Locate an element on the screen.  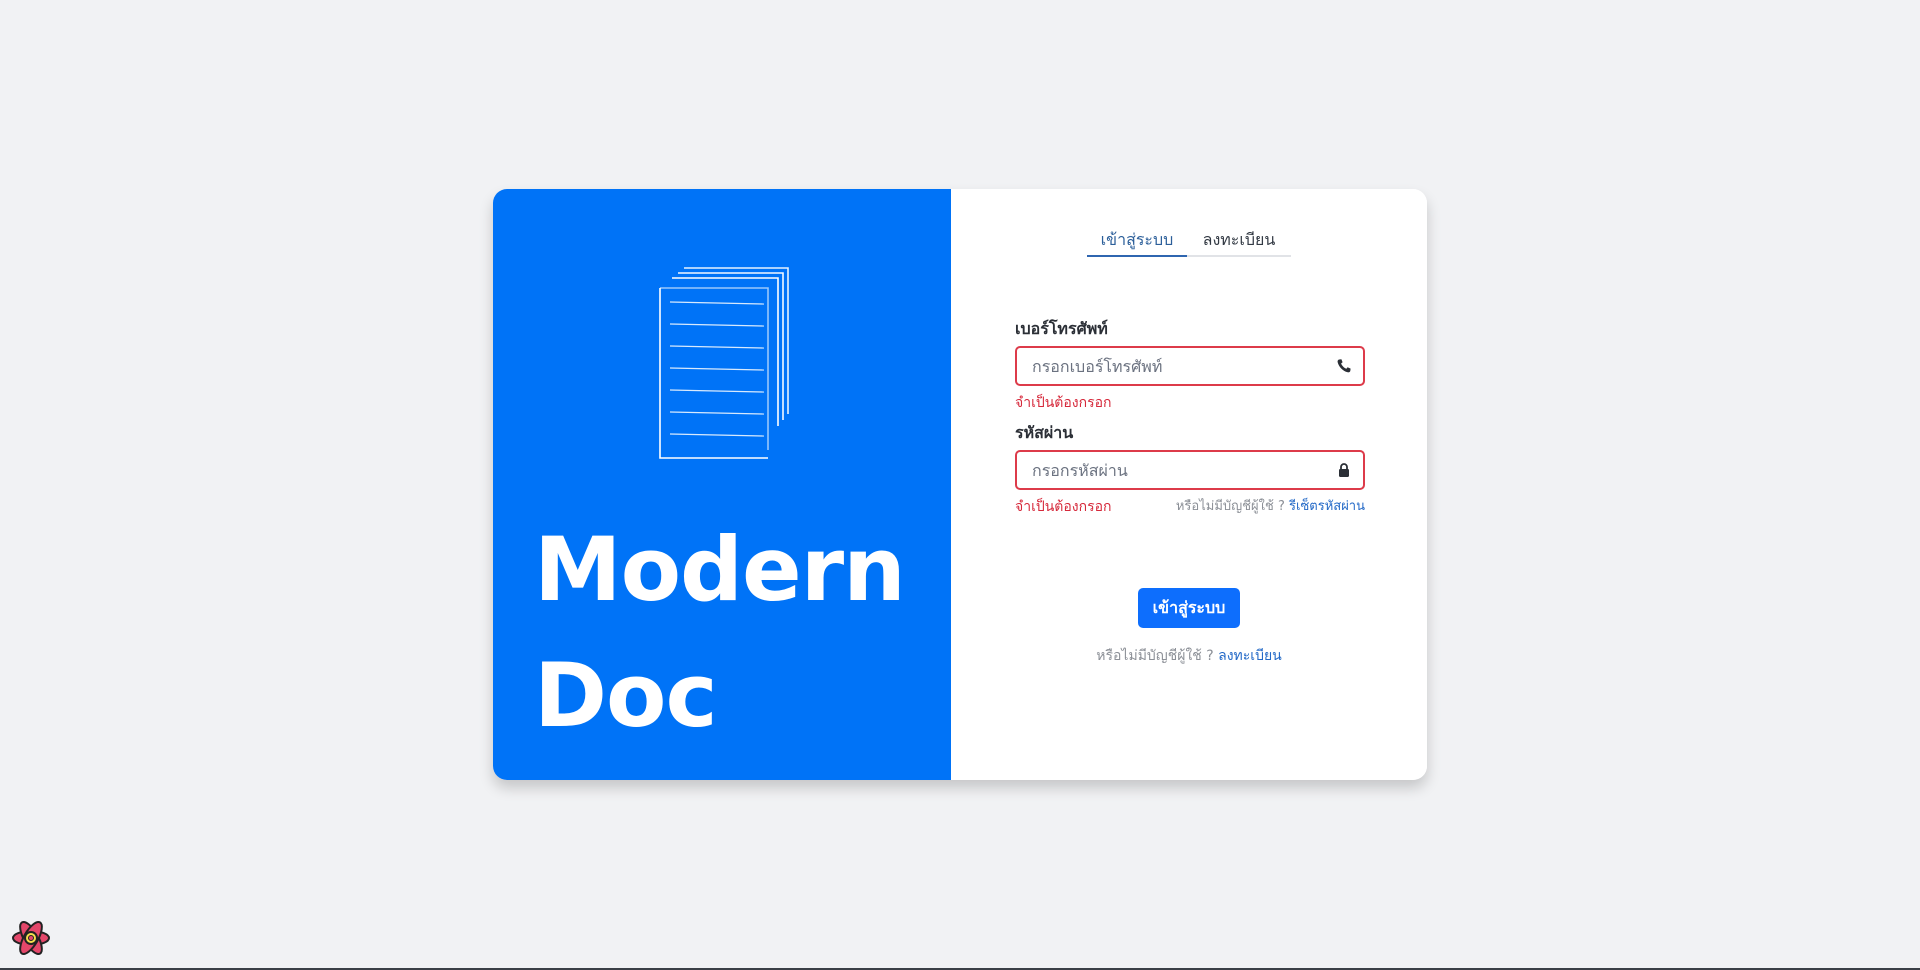
forgot-password-row: หรือไม่มีบัญชีผู้ใช้ ? รีเซ็ตรหัสผ่าน is located at coordinates (1265, 505).